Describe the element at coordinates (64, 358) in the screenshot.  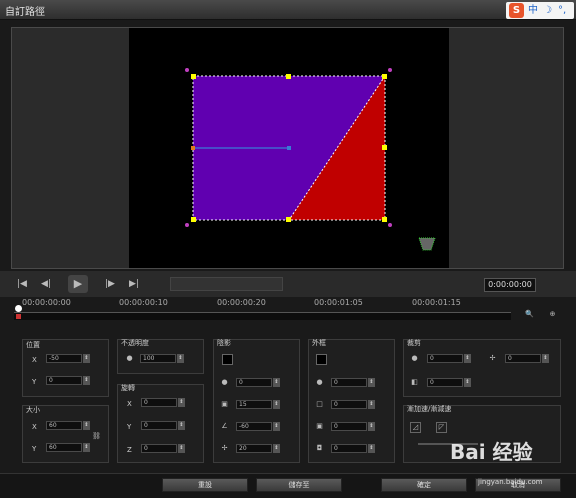
I see `position-x-field: -50` at that location.